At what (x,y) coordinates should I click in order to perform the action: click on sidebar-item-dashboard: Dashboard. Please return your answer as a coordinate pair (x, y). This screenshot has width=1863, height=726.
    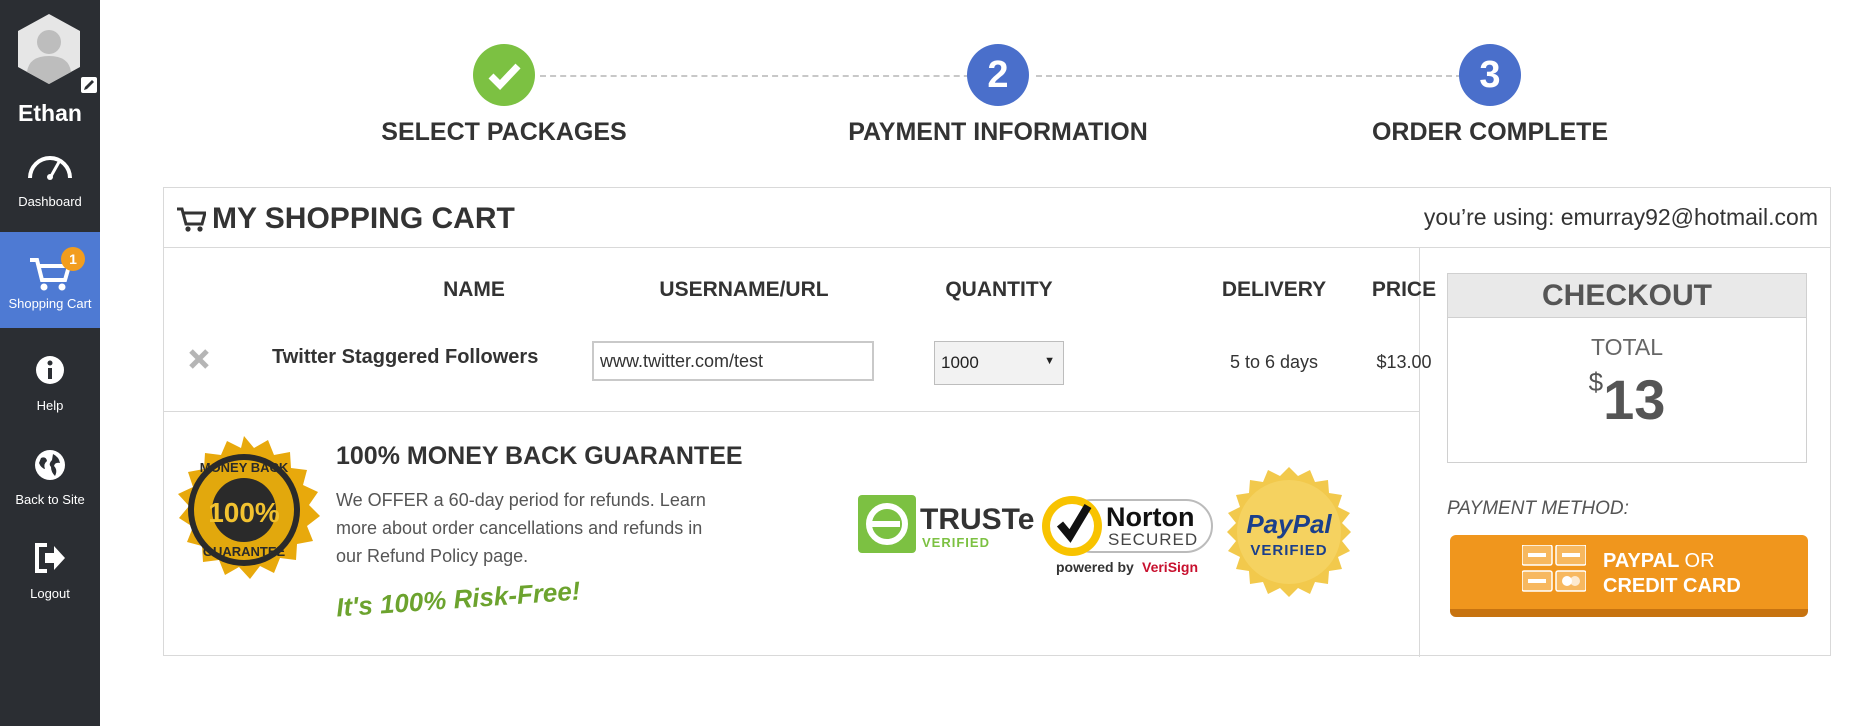
    Looking at the image, I should click on (50, 178).